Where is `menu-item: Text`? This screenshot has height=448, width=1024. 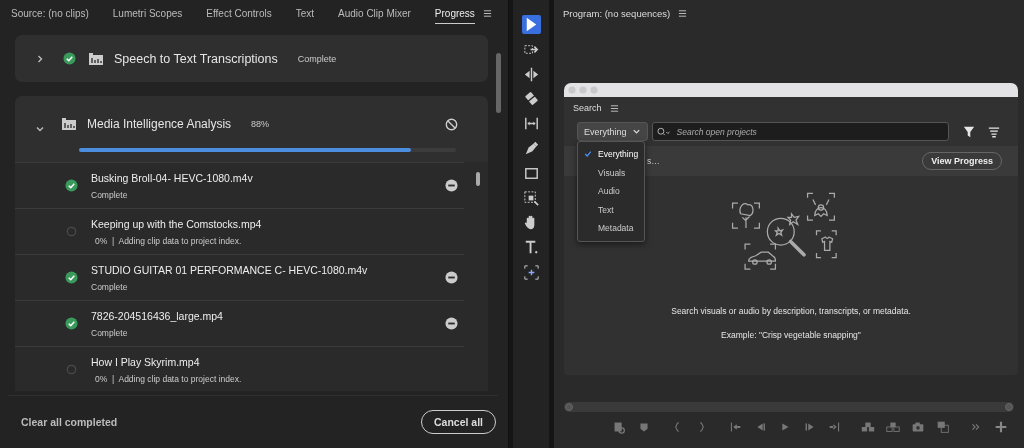 menu-item: Text is located at coordinates (611, 209).